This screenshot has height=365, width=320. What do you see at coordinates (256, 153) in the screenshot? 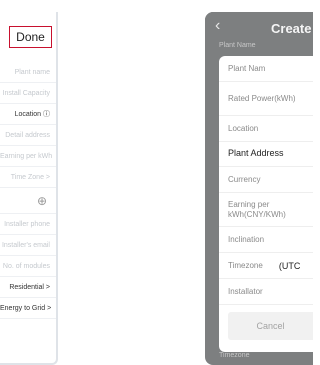
I see `dialog-item-label: Plant Address` at bounding box center [256, 153].